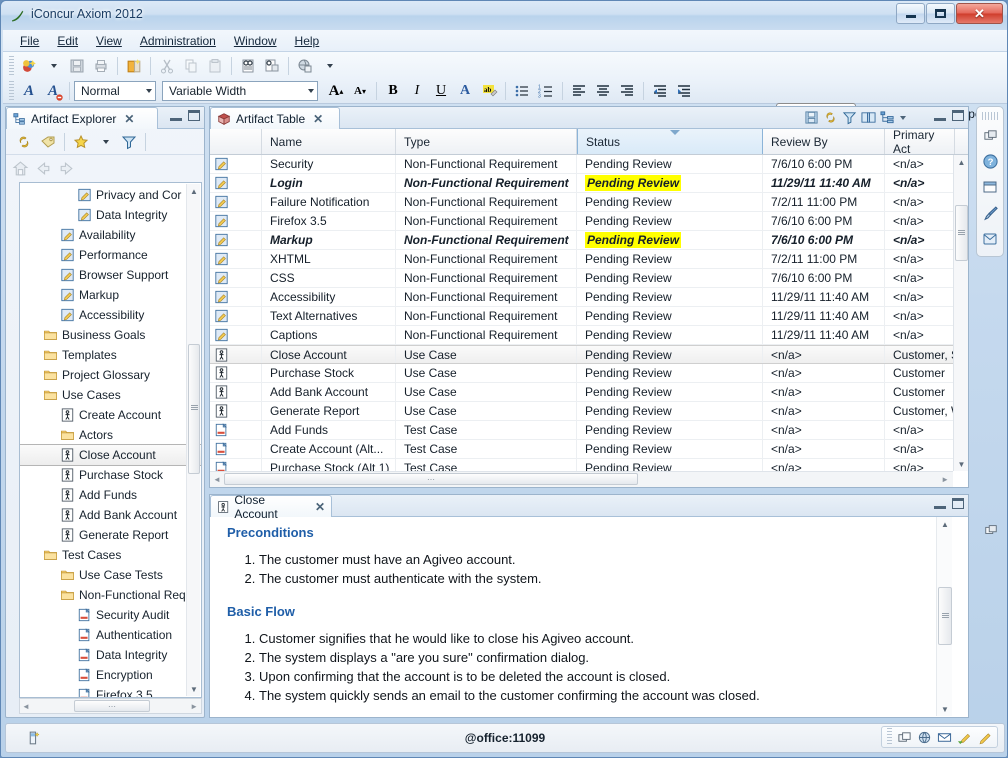 The height and width of the screenshot is (758, 1008). I want to click on tag-icon, so click(48, 141).